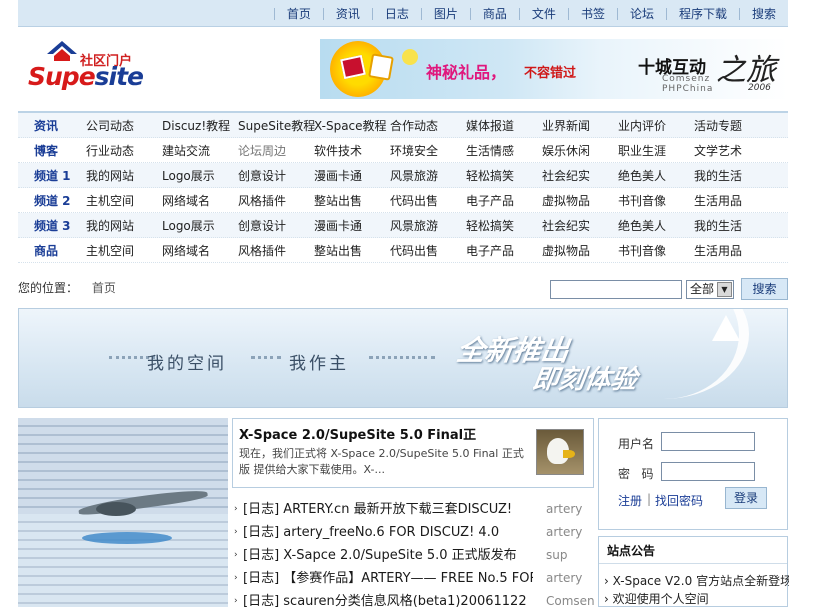 Image resolution: width=815 pixels, height=607 pixels. I want to click on nav-files: 文件, so click(543, 13).